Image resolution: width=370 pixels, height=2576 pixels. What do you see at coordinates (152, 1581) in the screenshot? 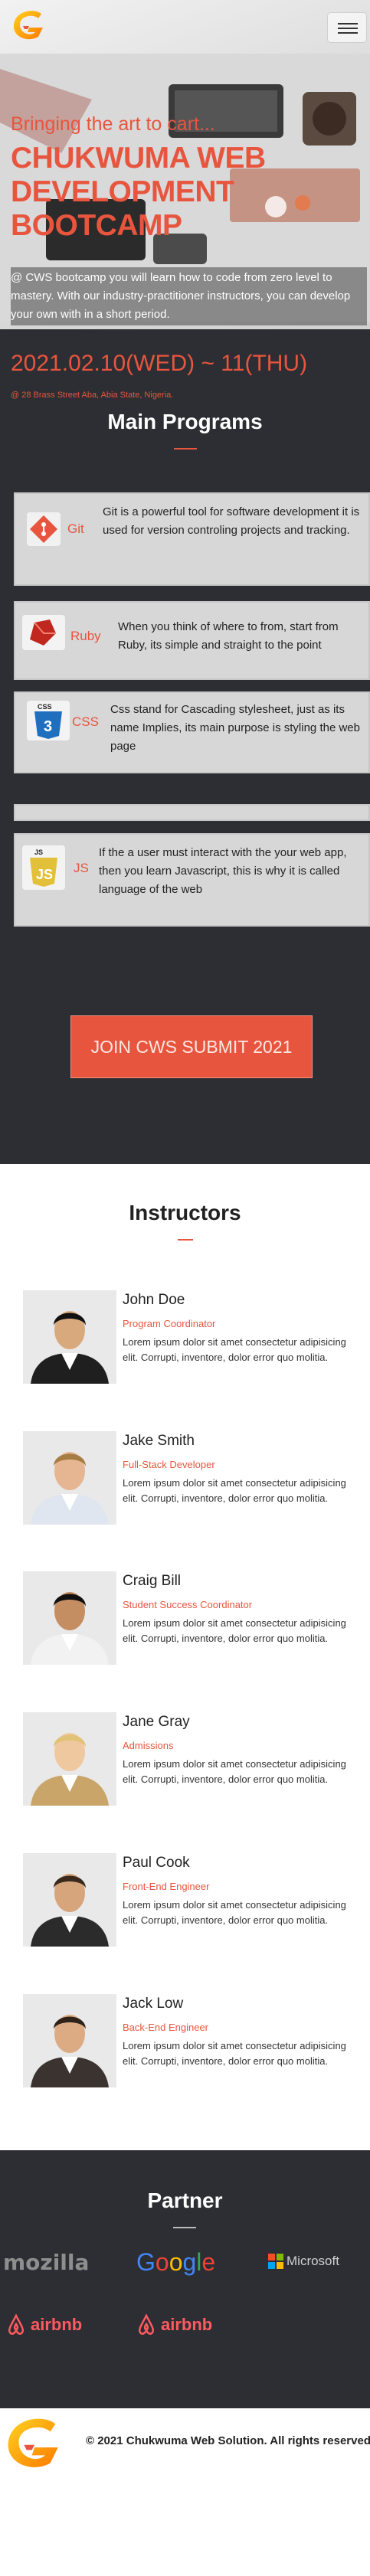
I see `instructor-name: Craig Bill` at bounding box center [152, 1581].